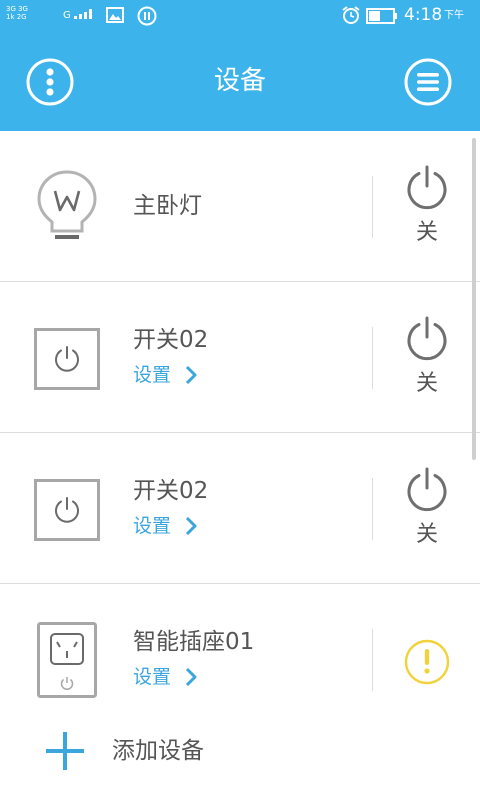  Describe the element at coordinates (240, 81) in the screenshot. I see `app-bar: 设备` at that location.